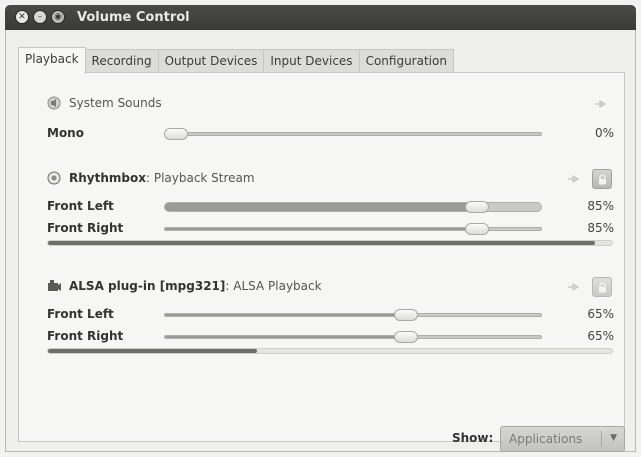  What do you see at coordinates (273, 286) in the screenshot?
I see `stream-description: : ALSA Playback` at bounding box center [273, 286].